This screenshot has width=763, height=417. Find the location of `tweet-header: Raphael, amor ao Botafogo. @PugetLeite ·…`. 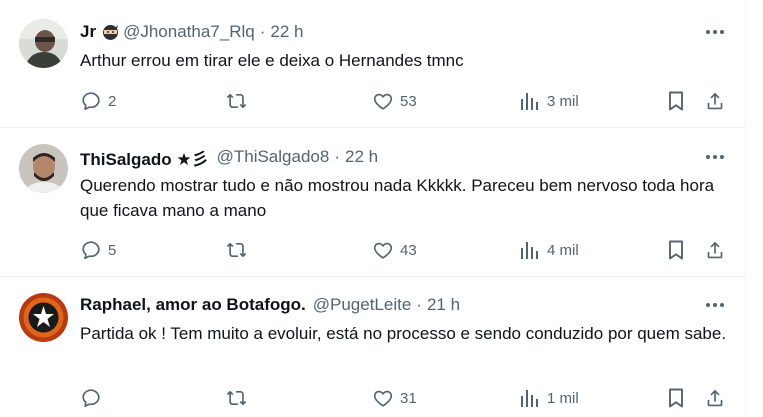

tweet-header: Raphael, amor ao Botafogo. @PugetLeite ·… is located at coordinates (270, 305).